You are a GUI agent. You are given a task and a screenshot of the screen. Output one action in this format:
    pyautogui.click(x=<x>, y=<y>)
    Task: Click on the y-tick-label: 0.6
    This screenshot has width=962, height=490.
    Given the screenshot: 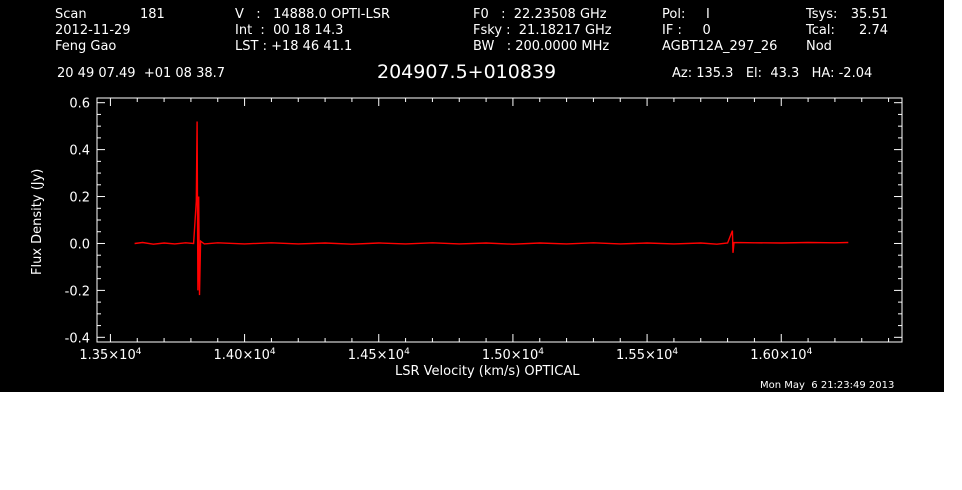 What is the action you would take?
    pyautogui.click(x=79, y=104)
    